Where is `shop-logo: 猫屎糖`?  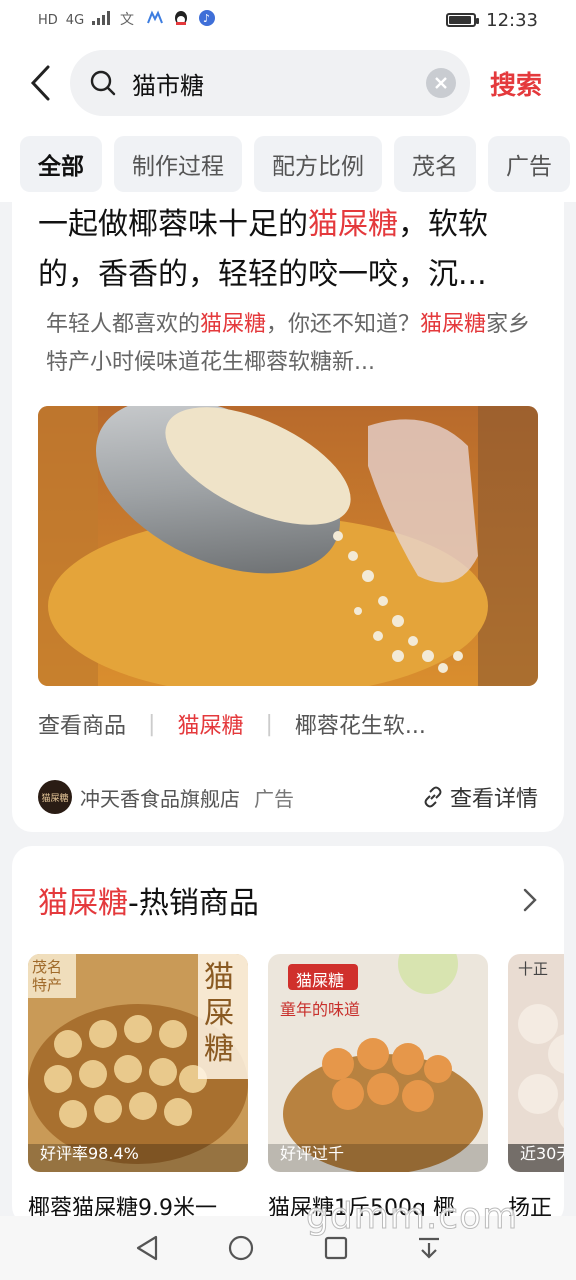 shop-logo: 猫屎糖 is located at coordinates (55, 797).